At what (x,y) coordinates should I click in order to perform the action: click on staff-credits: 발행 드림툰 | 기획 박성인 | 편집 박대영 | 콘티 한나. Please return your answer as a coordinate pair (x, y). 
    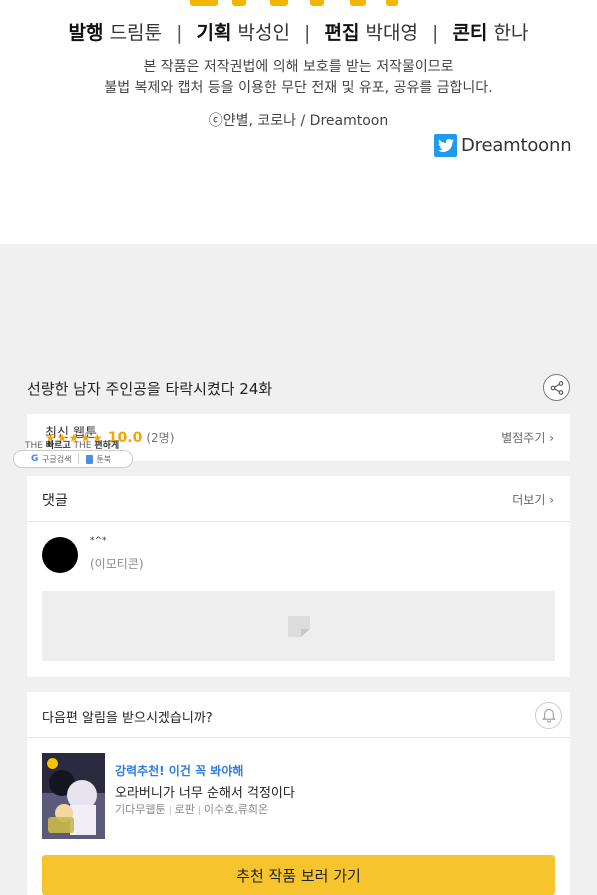
    Looking at the image, I should click on (298, 31).